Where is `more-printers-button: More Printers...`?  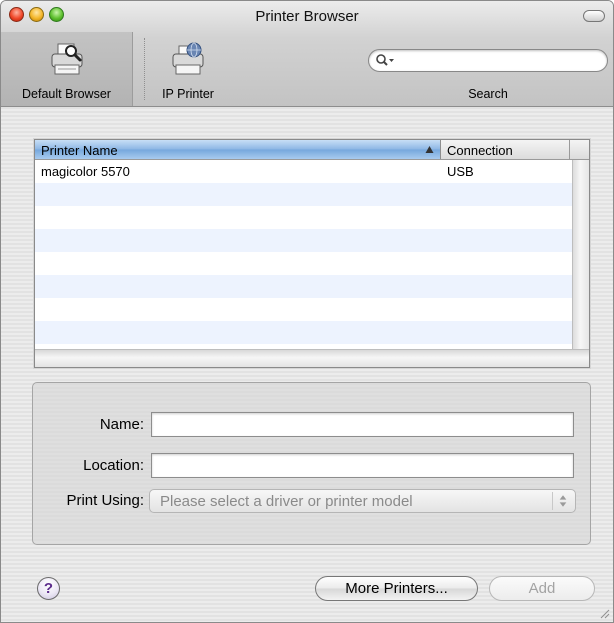 more-printers-button: More Printers... is located at coordinates (396, 588).